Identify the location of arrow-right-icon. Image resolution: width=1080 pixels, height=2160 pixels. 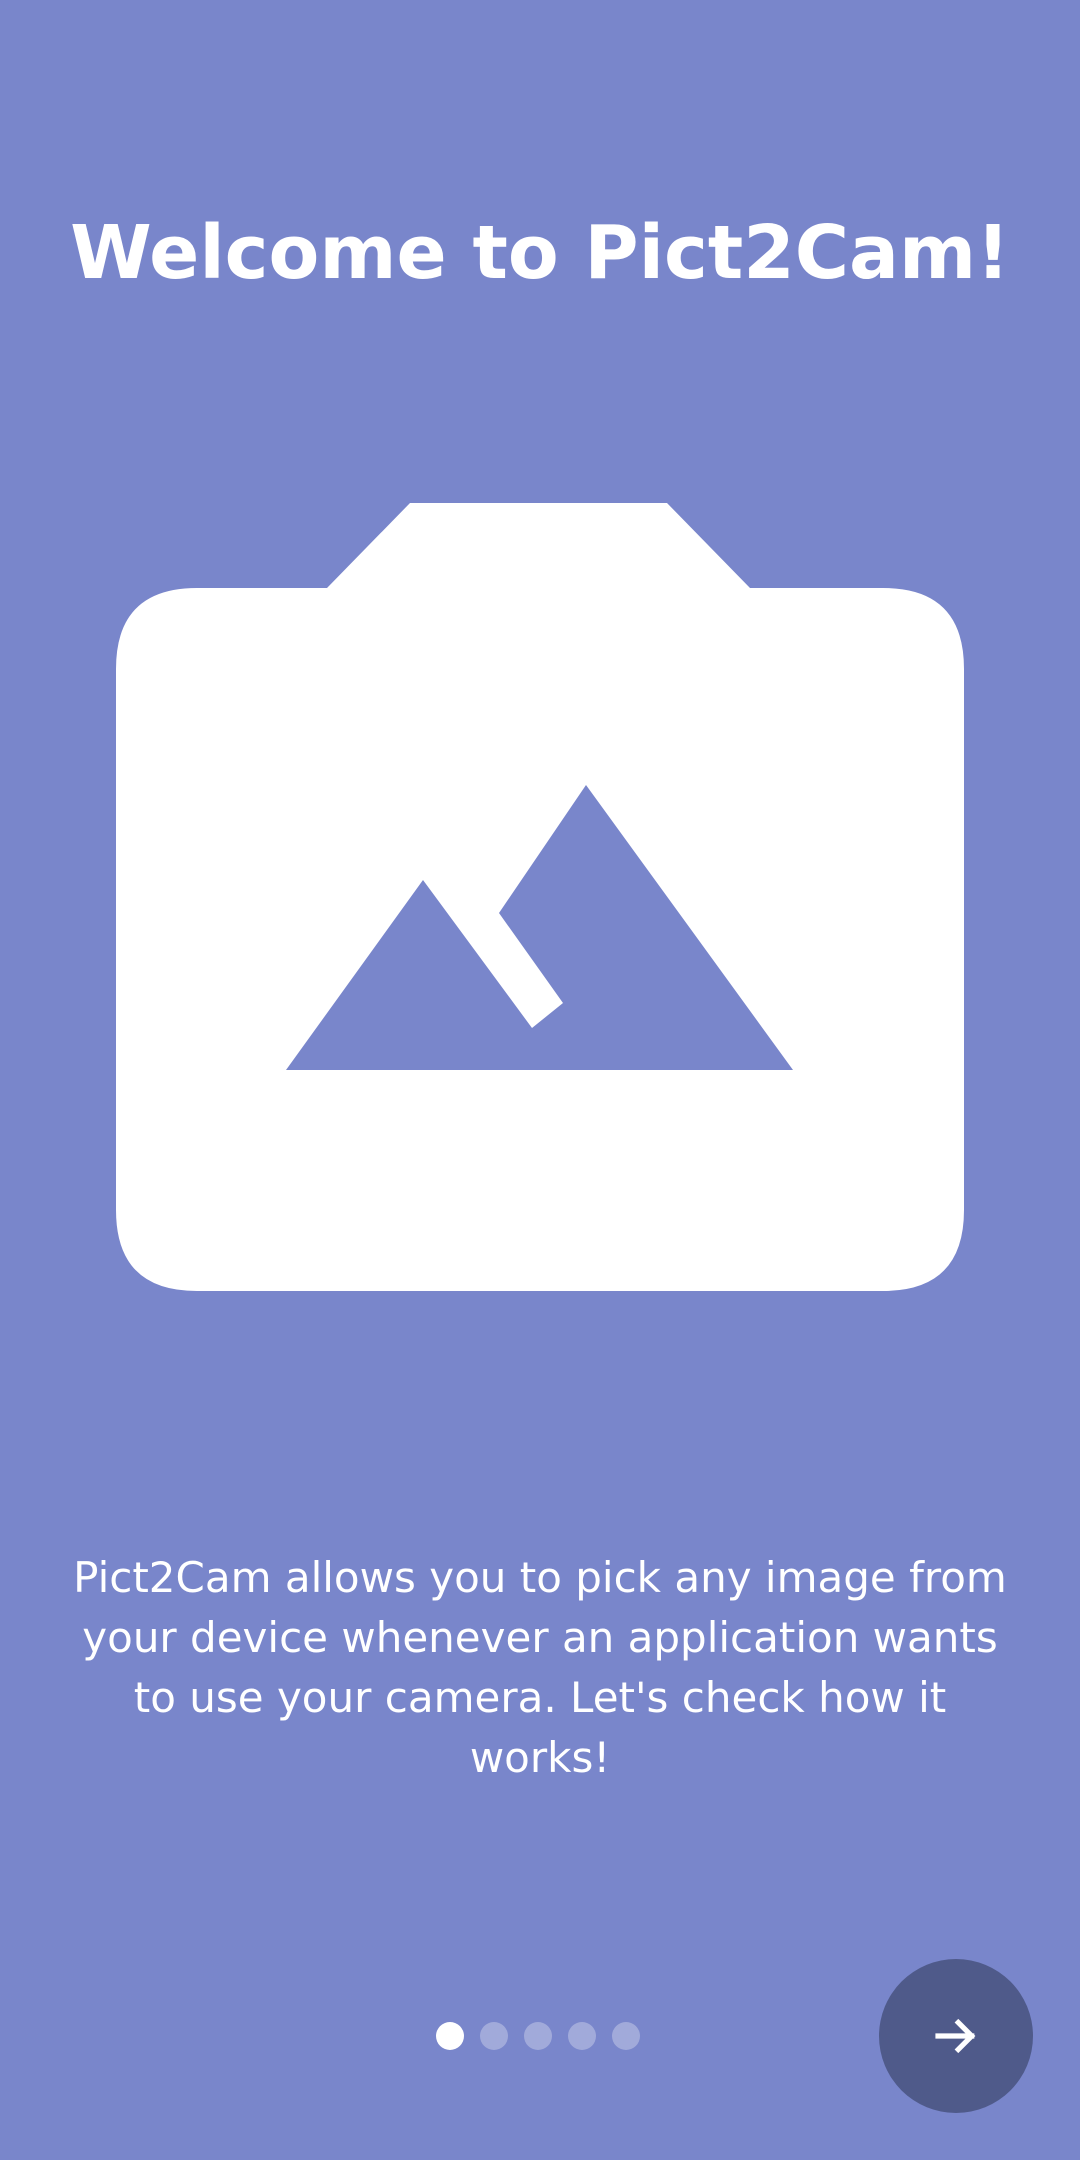
(955, 2036).